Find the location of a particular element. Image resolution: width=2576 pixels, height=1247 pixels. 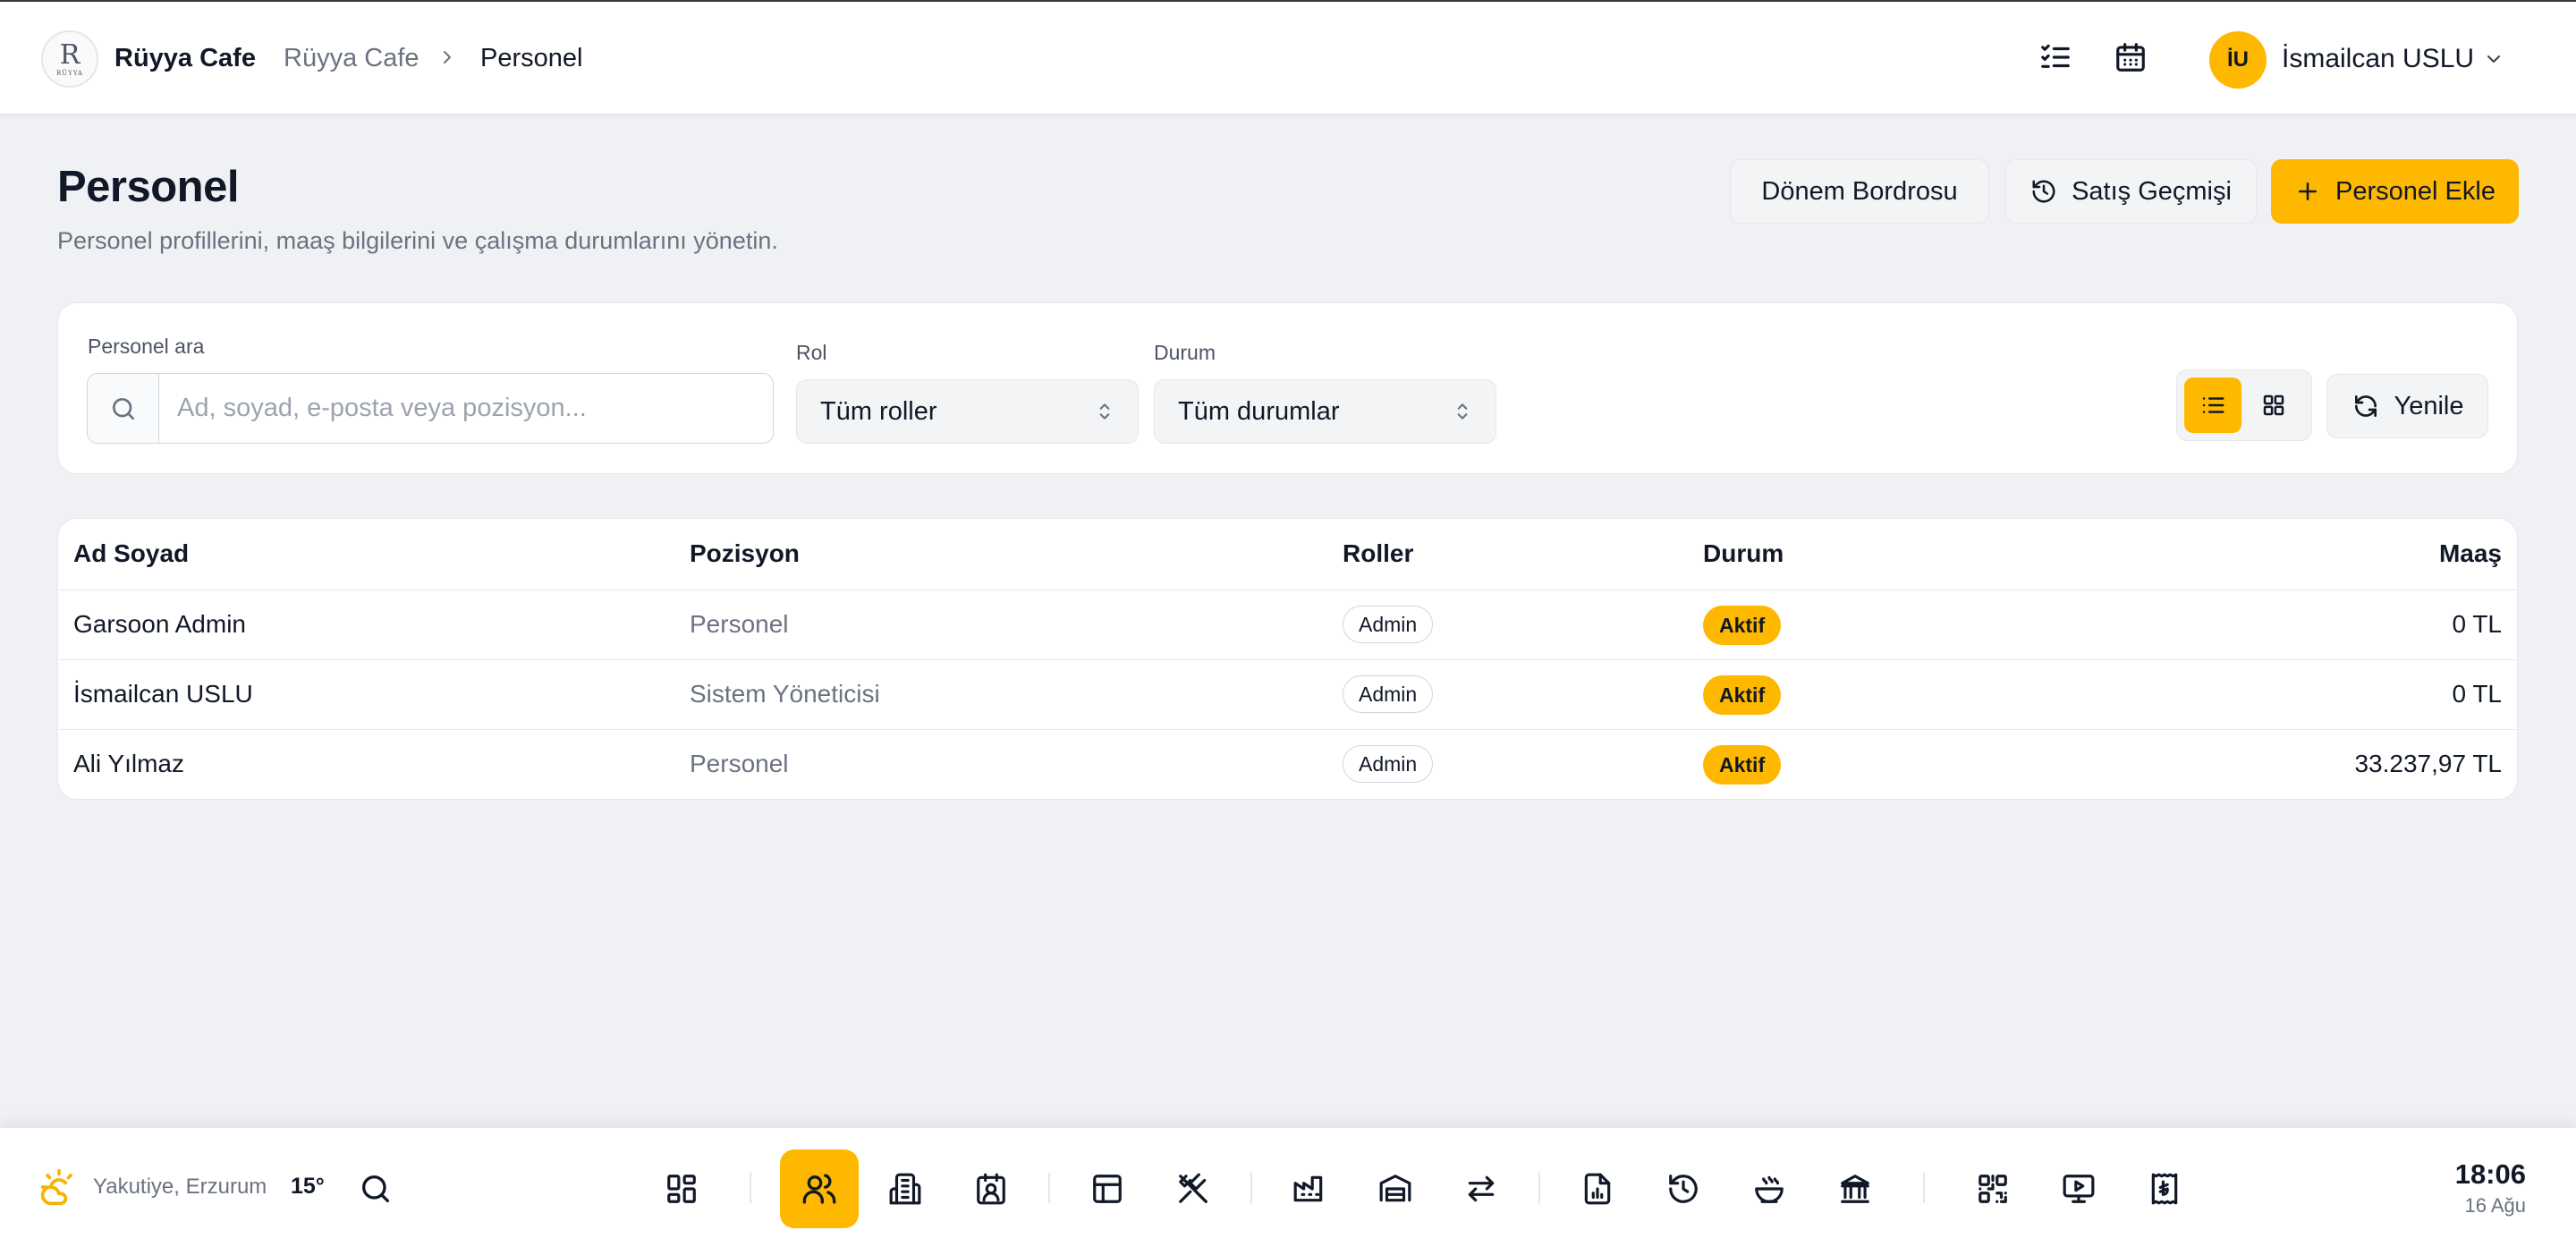

add-staff-button: Personel Ekle is located at coordinates (2395, 191).